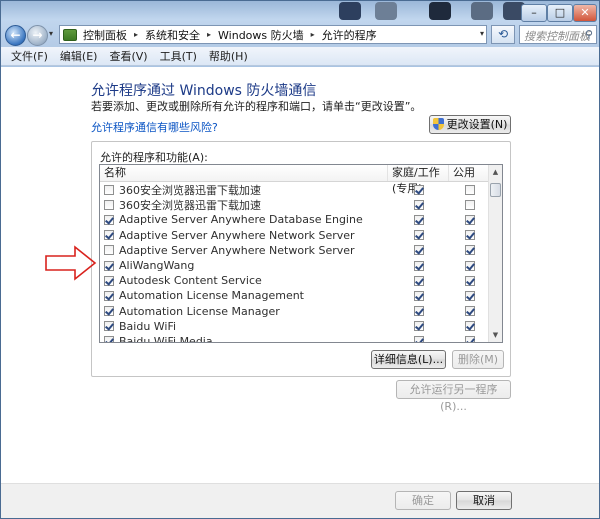 Image resolution: width=600 pixels, height=519 pixels. I want to click on history-dropdown-icon: ▾, so click(53, 35).